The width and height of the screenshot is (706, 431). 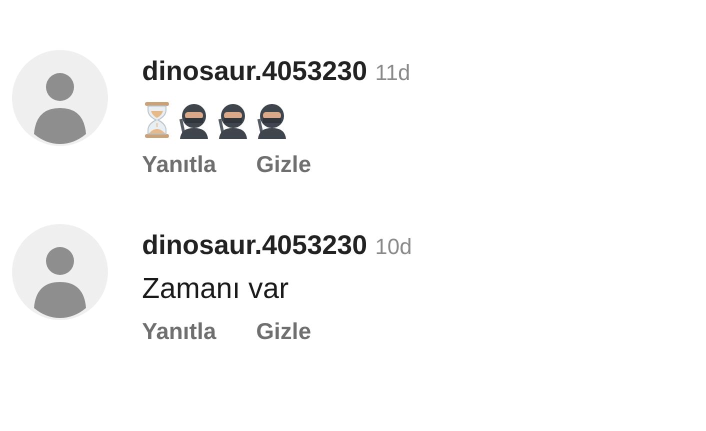 What do you see at coordinates (392, 73) in the screenshot?
I see `timestamp: 11d` at bounding box center [392, 73].